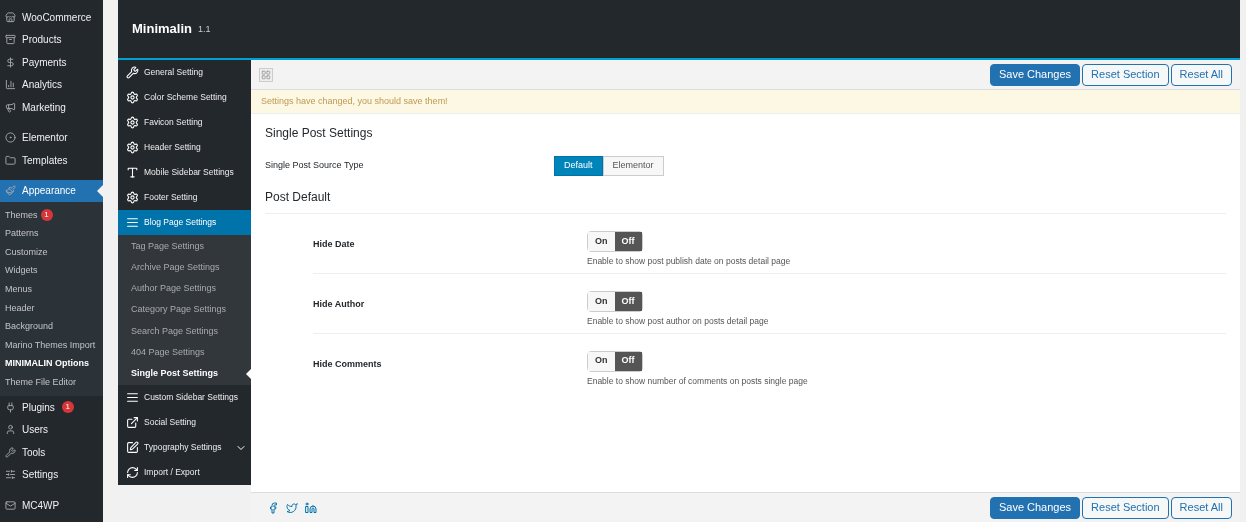 The width and height of the screenshot is (1246, 522). What do you see at coordinates (51, 39) in the screenshot?
I see `menu-item: Products` at bounding box center [51, 39].